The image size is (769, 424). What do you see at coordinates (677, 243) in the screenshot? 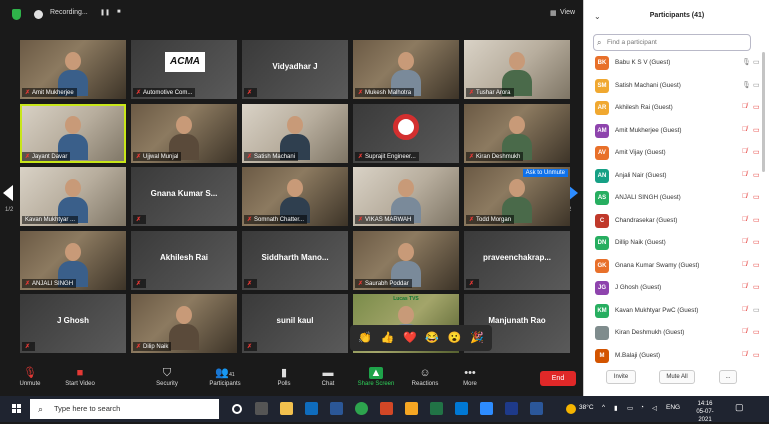
I see `participant-list-item: DN Dillip Naik (Guest) 🎙̸ ▭` at bounding box center [677, 243].